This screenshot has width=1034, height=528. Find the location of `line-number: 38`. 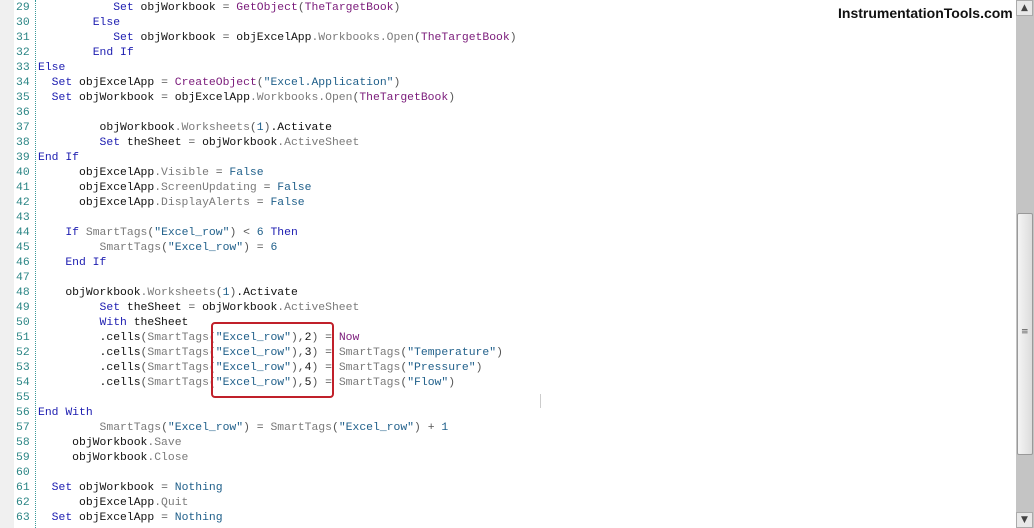

line-number: 38 is located at coordinates (23, 143).